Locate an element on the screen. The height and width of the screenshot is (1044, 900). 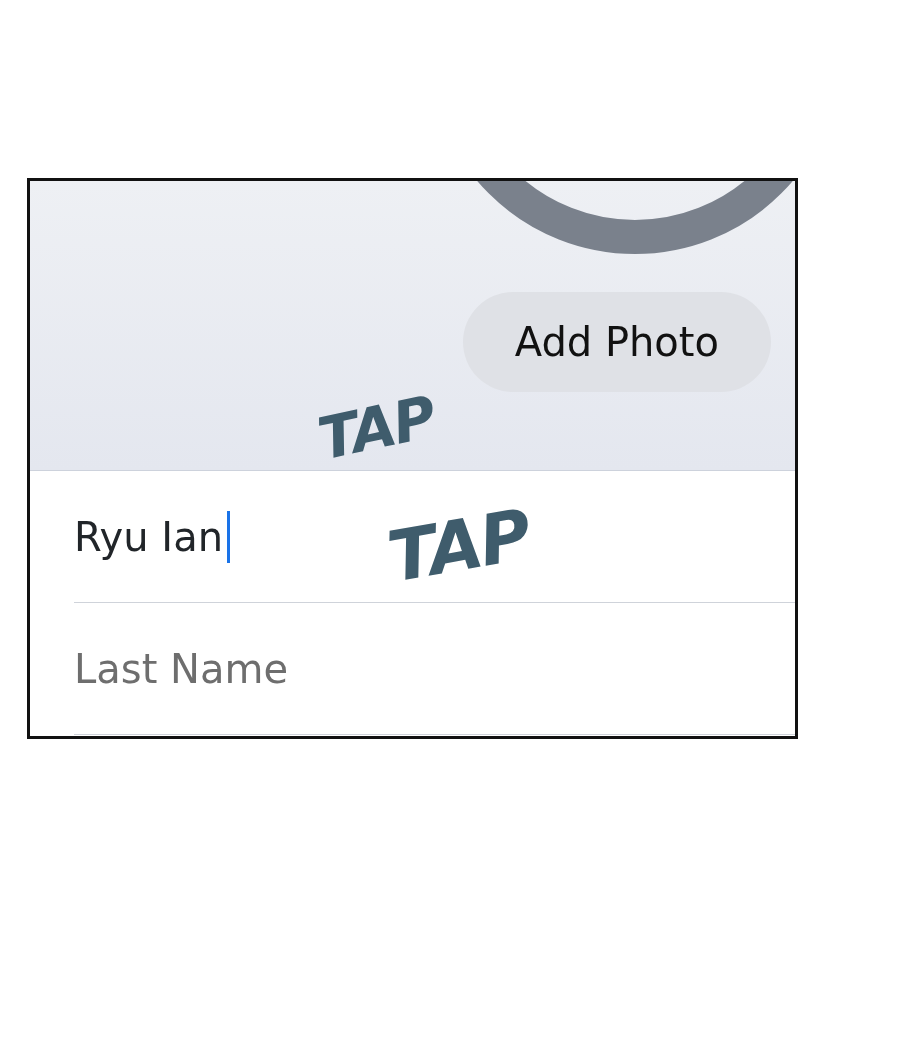
text-field: Ryu Ian is located at coordinates (152, 536).